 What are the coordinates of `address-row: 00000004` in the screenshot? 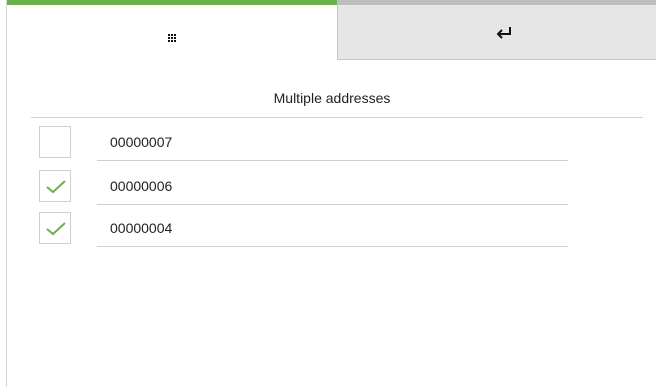 It's located at (331, 232).